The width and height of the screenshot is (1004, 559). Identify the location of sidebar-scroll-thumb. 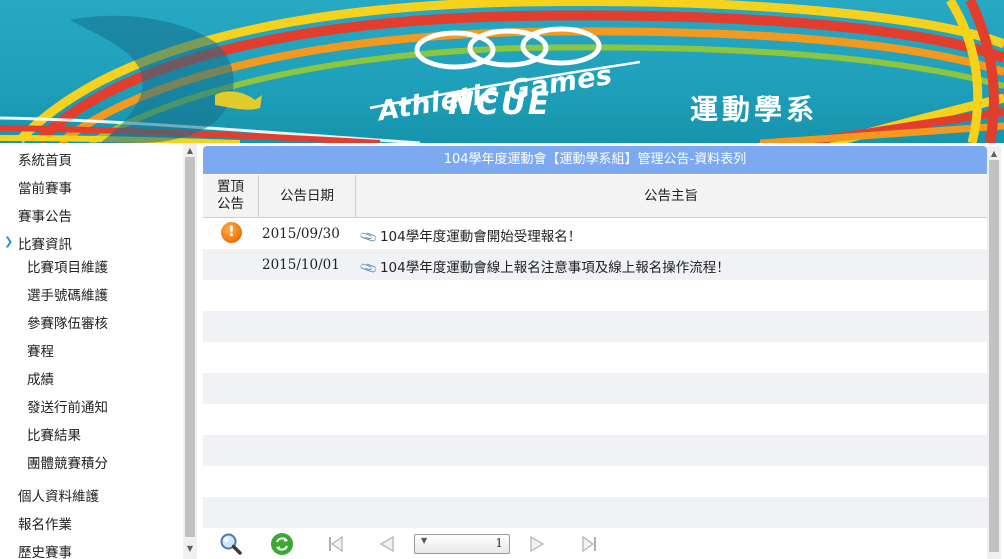
(190, 347).